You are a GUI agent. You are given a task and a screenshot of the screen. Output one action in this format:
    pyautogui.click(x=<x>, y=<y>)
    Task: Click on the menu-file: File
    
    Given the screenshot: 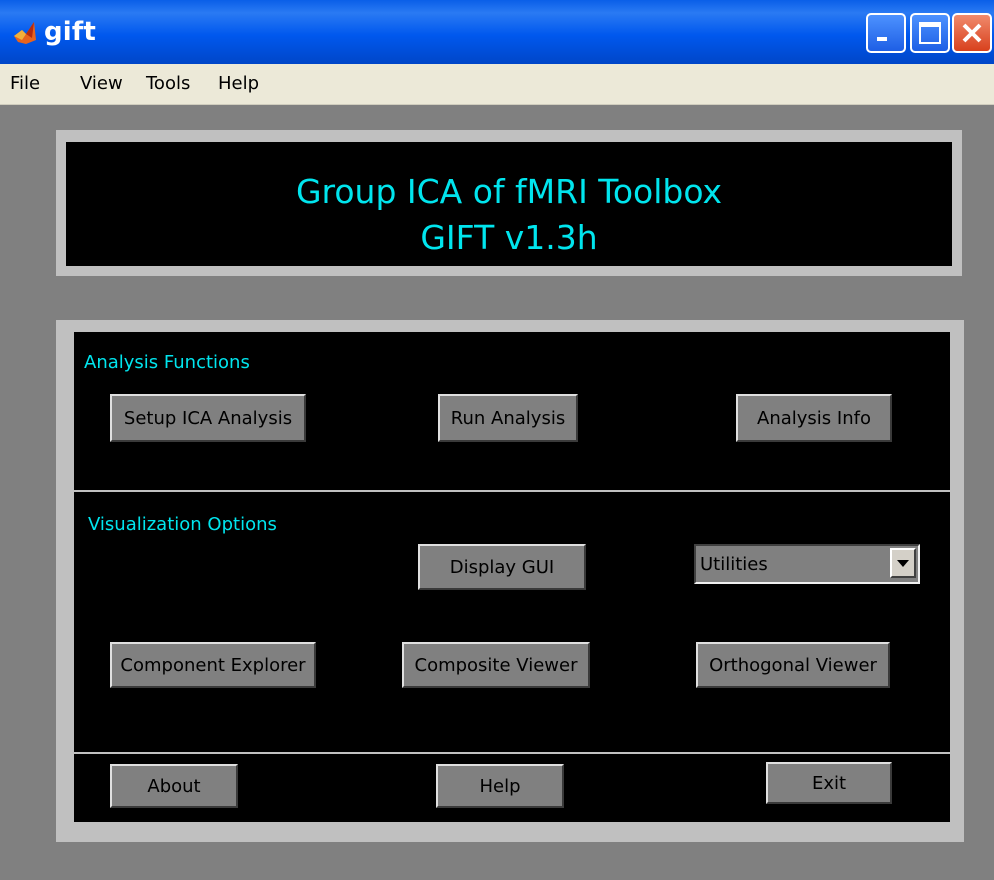 What is the action you would take?
    pyautogui.click(x=25, y=84)
    